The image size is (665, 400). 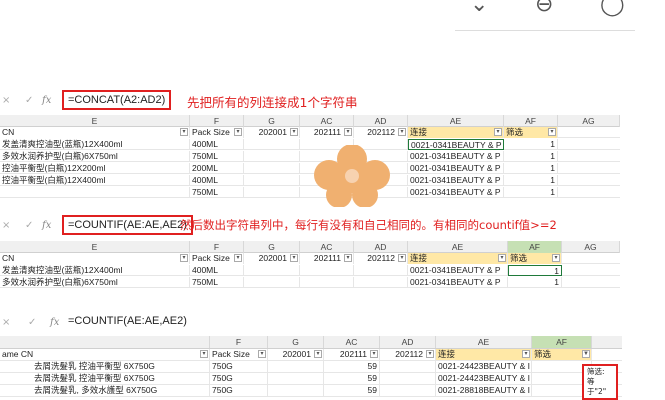 I want to click on cell: ame CN ▾, so click(x=105, y=354).